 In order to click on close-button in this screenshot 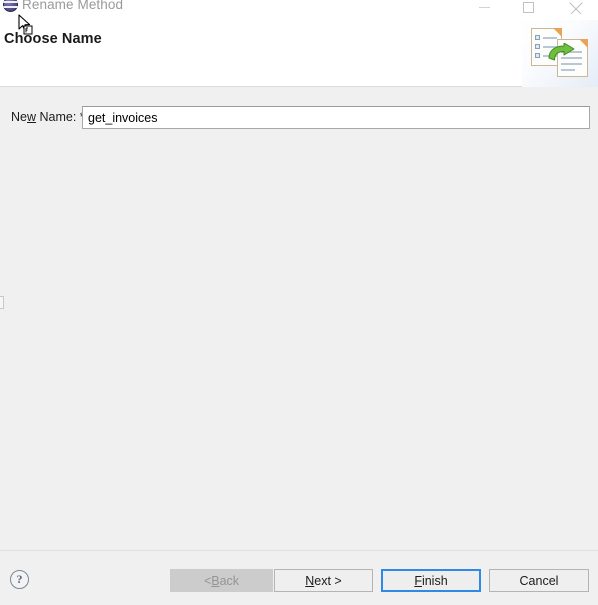, I will do `click(576, 9)`.